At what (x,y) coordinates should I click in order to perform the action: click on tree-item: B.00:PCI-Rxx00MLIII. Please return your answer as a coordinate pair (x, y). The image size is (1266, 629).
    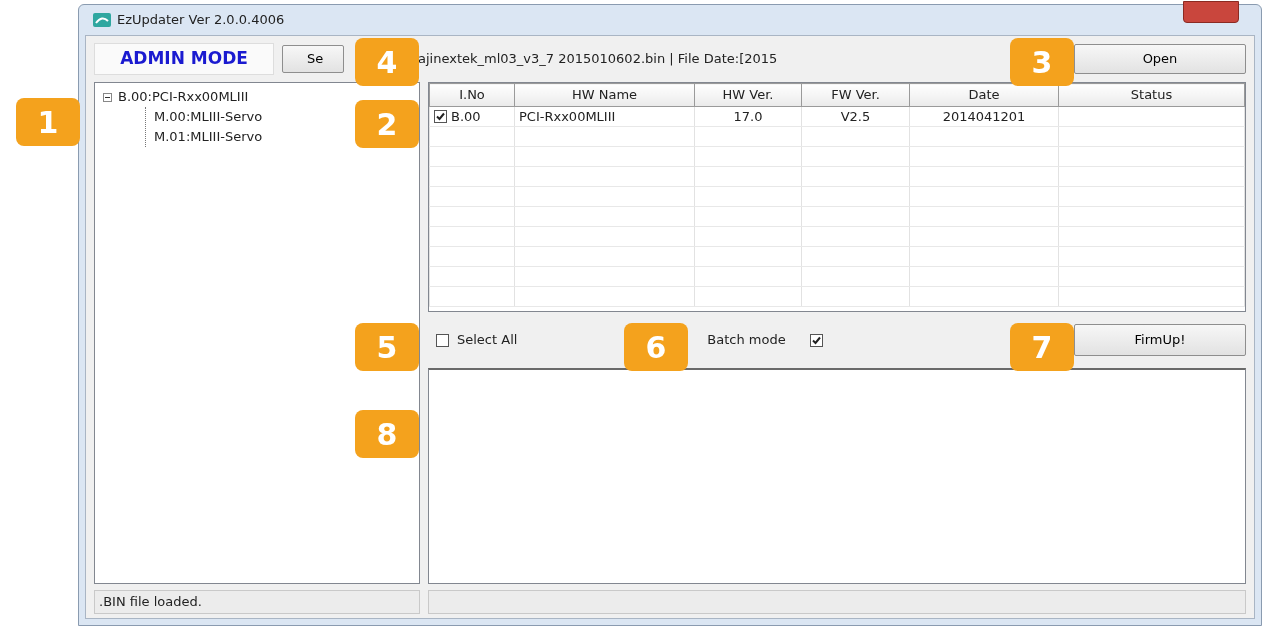
    Looking at the image, I should click on (183, 97).